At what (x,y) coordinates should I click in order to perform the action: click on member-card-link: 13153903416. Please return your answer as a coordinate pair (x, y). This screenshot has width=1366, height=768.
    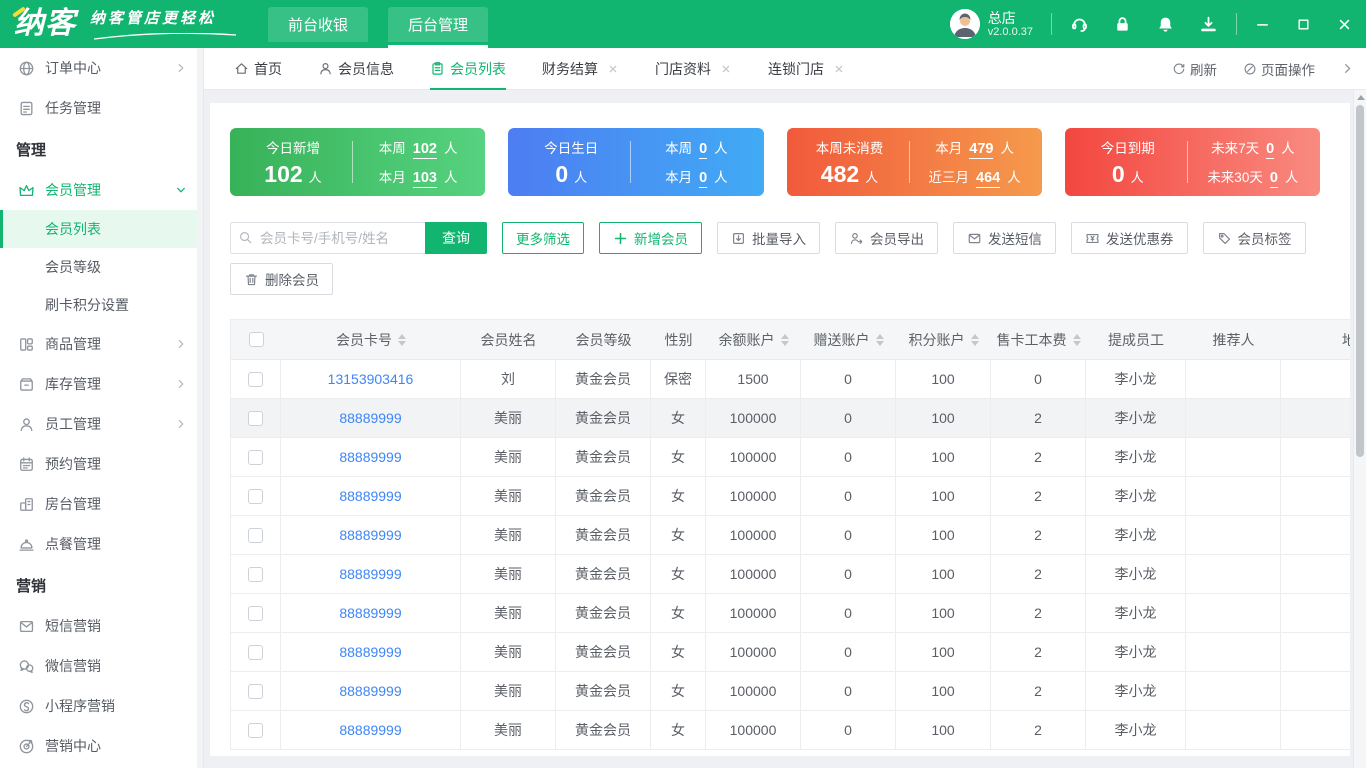
    Looking at the image, I should click on (371, 379).